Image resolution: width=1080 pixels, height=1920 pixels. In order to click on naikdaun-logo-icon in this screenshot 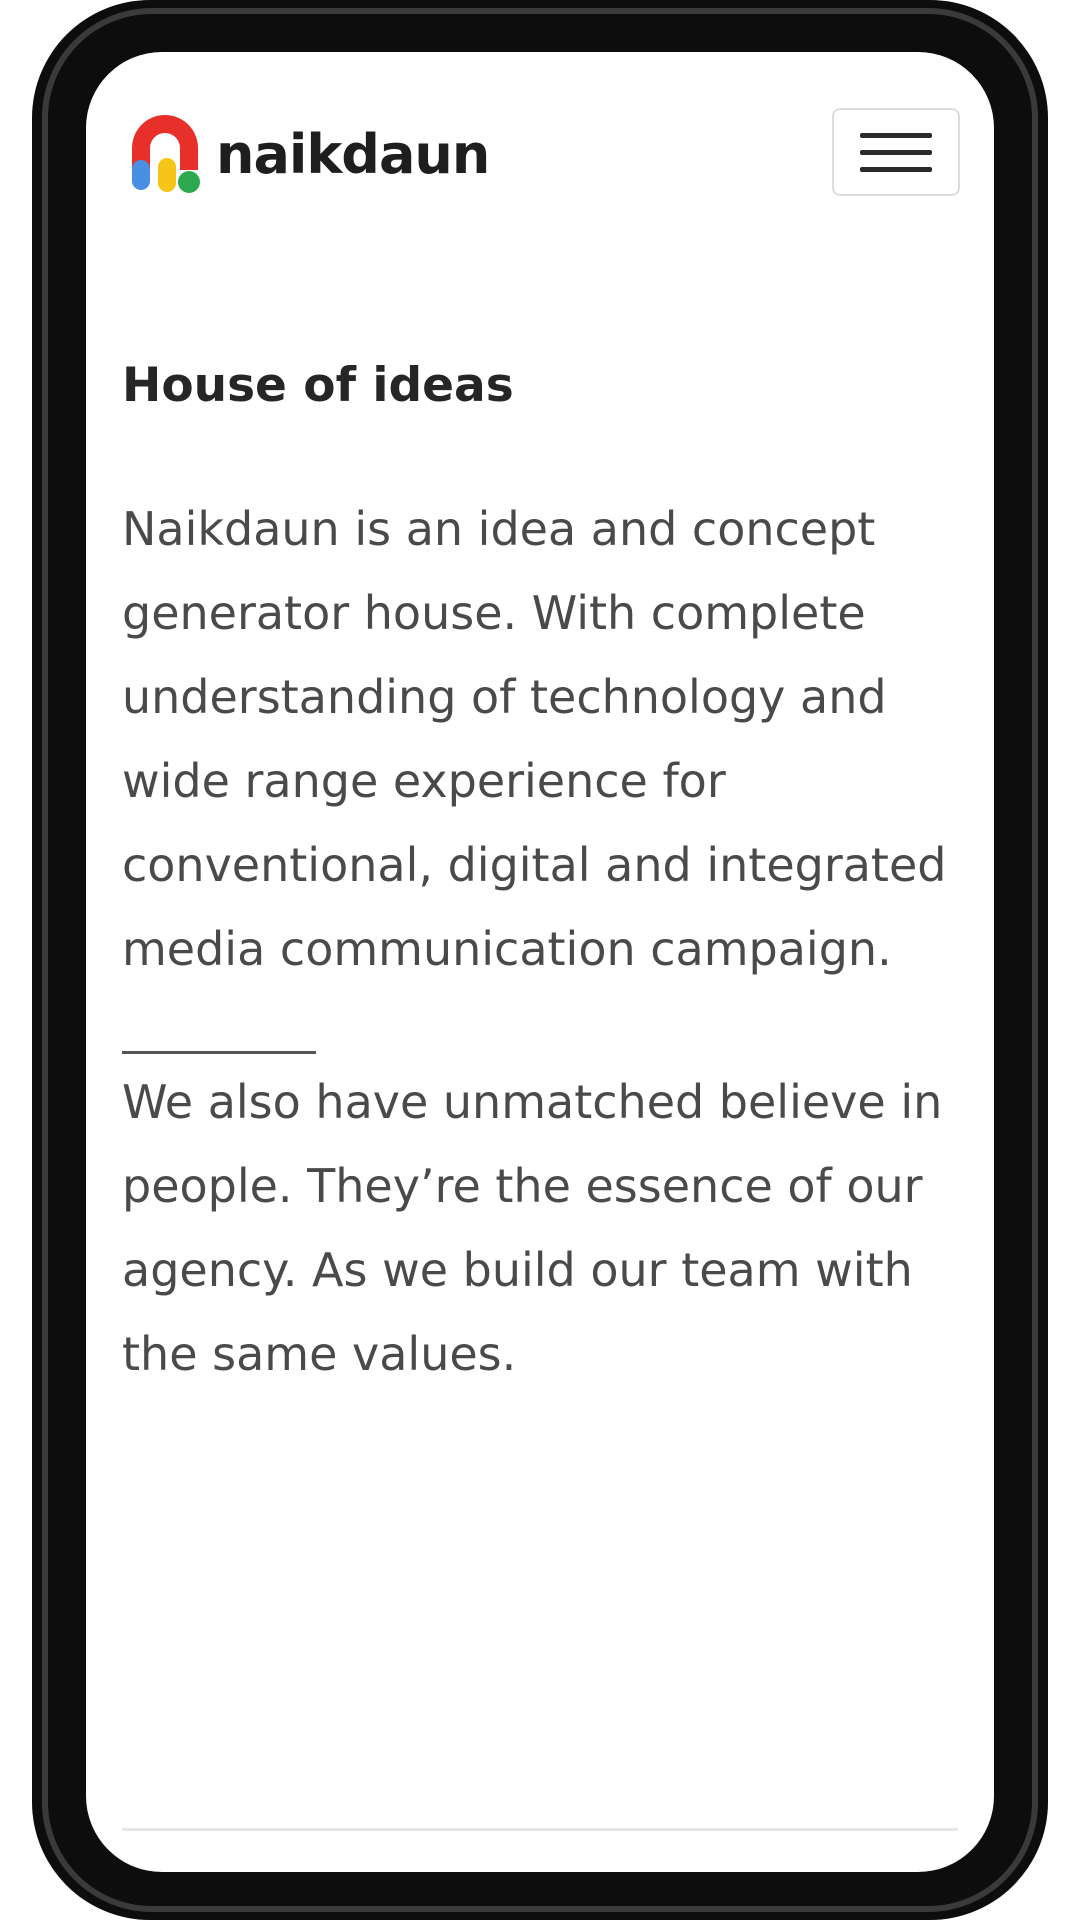, I will do `click(166, 154)`.